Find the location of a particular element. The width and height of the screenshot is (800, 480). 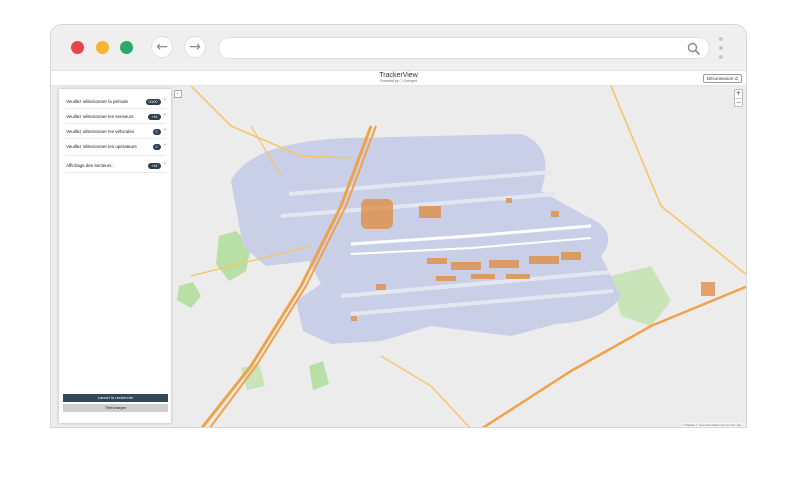

search-icon is located at coordinates (694, 49).